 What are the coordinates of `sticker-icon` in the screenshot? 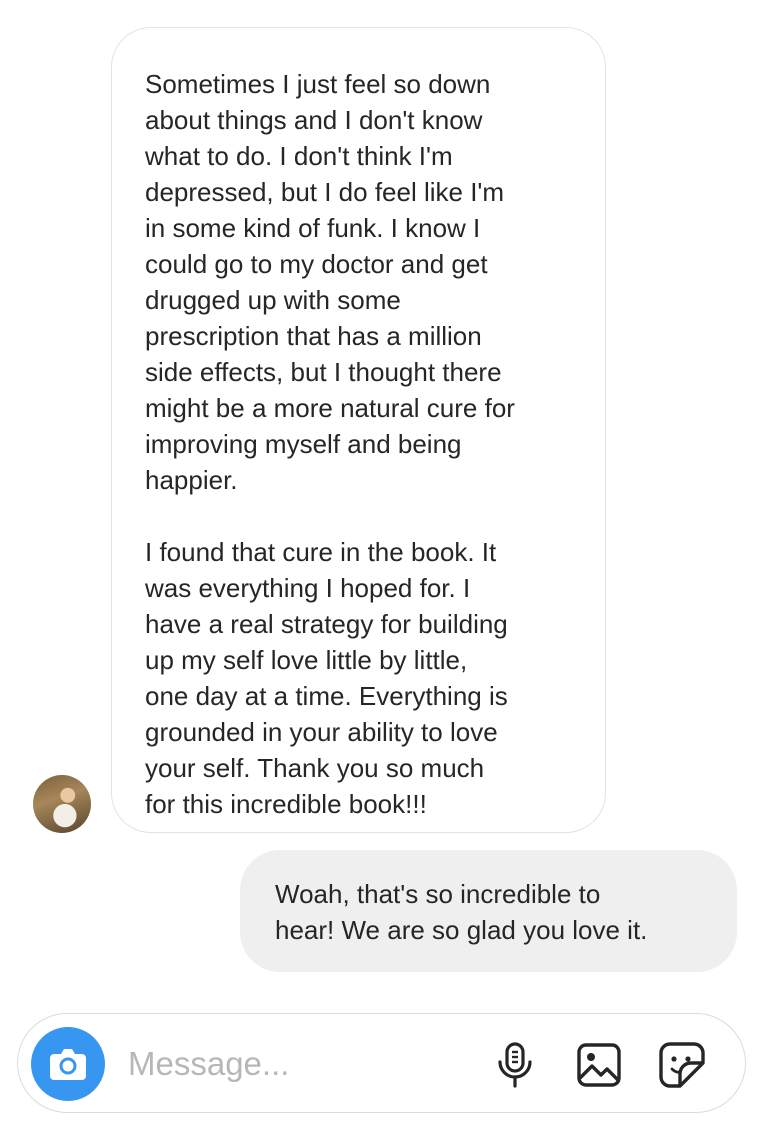 It's located at (682, 1065).